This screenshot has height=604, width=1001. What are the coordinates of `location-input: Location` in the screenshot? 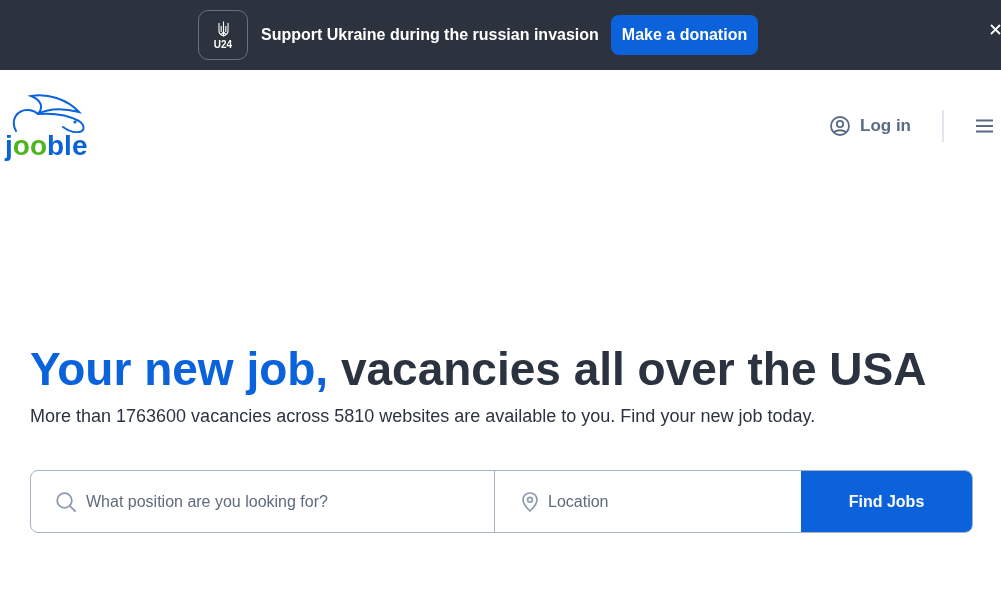 It's located at (668, 501).